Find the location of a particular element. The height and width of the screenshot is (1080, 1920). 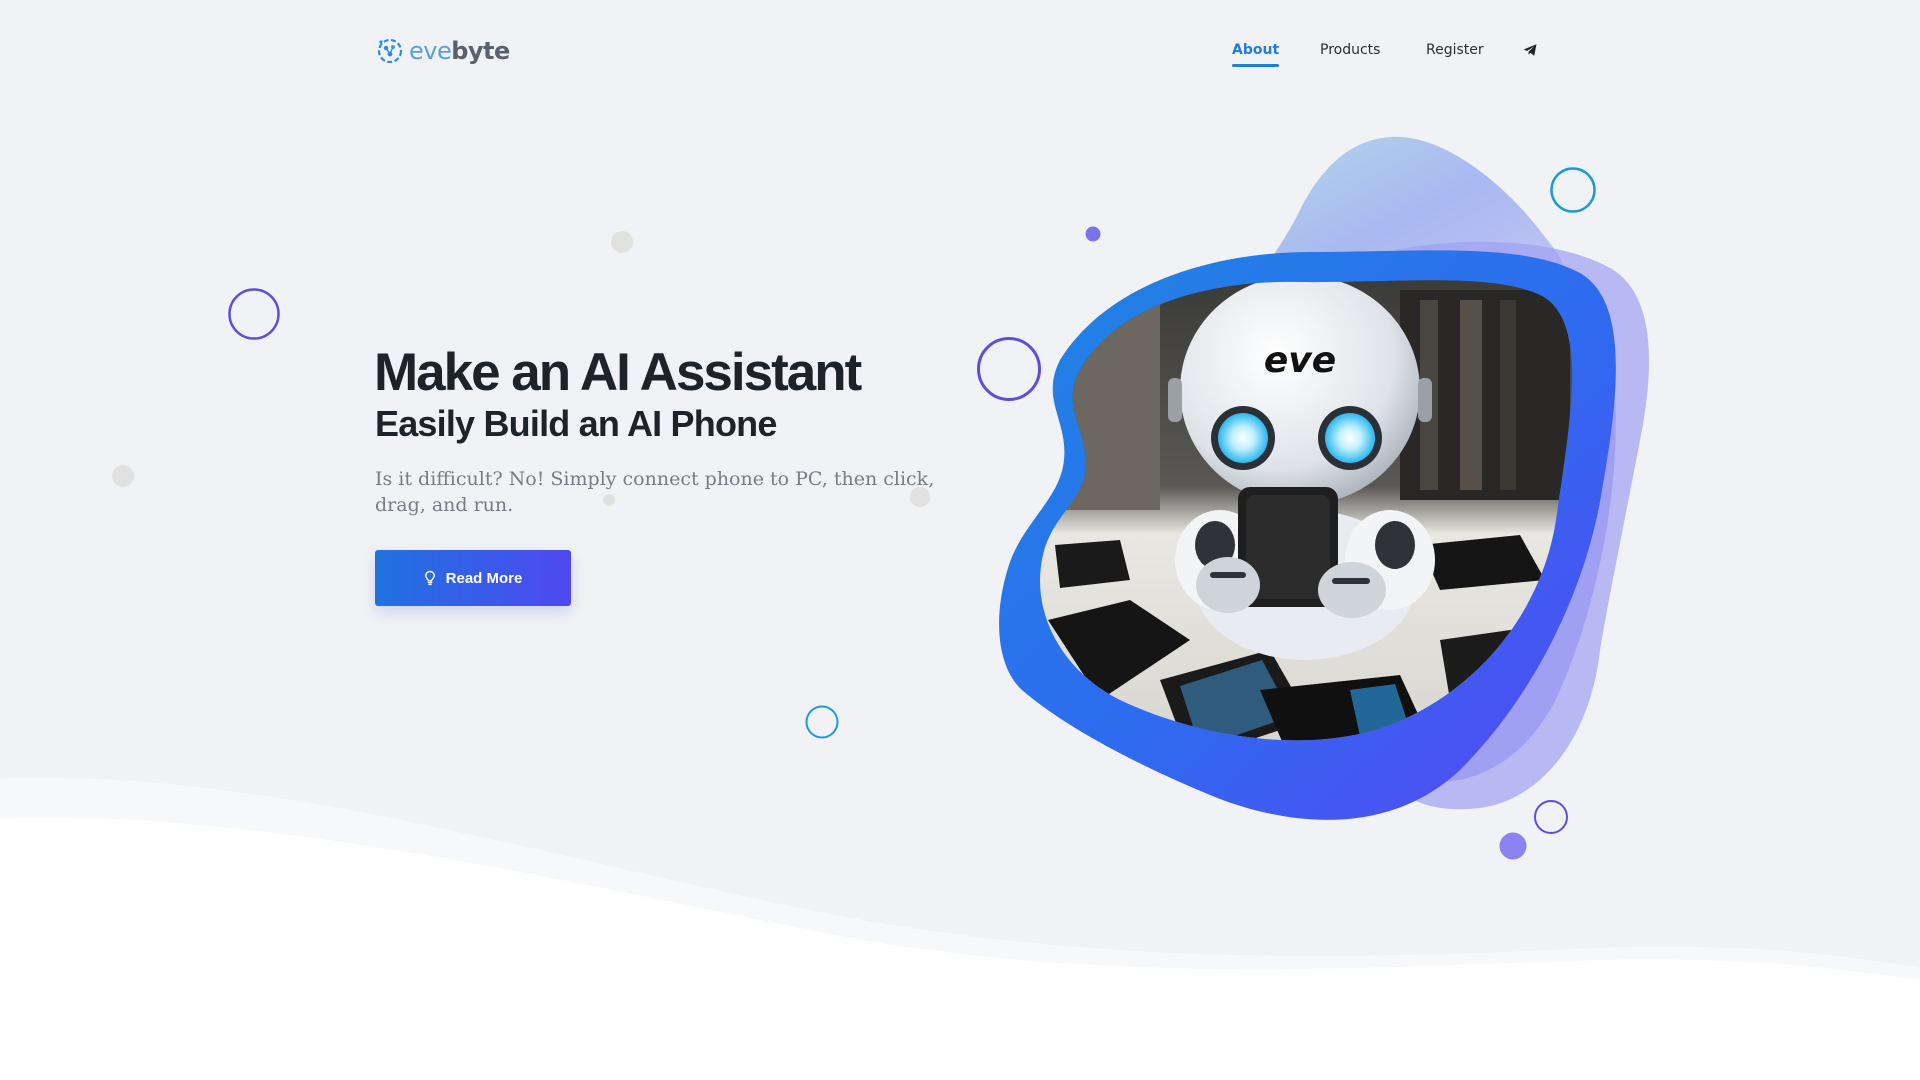

robot-head-label: eve is located at coordinates (1300, 360).